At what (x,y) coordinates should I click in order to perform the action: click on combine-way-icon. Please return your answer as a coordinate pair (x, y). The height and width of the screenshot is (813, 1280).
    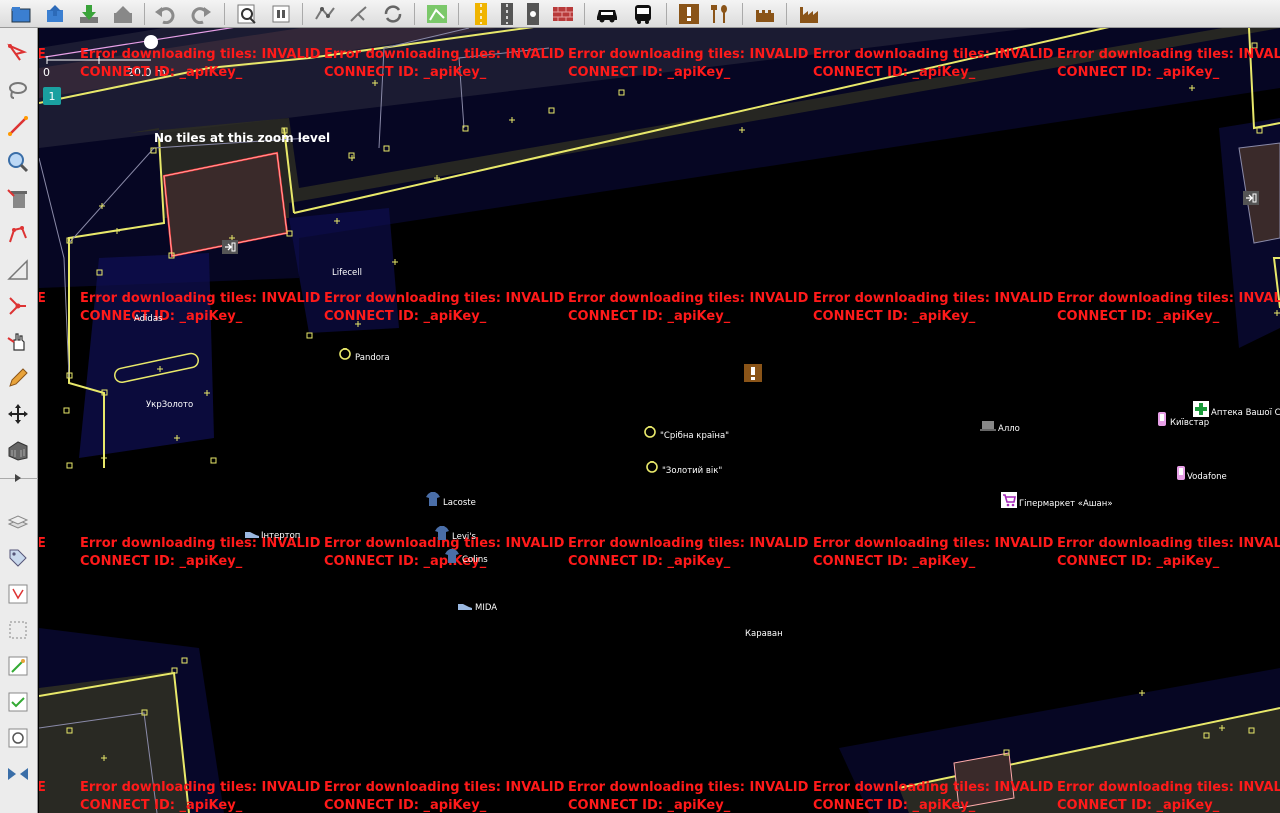
    Looking at the image, I should click on (358, 13).